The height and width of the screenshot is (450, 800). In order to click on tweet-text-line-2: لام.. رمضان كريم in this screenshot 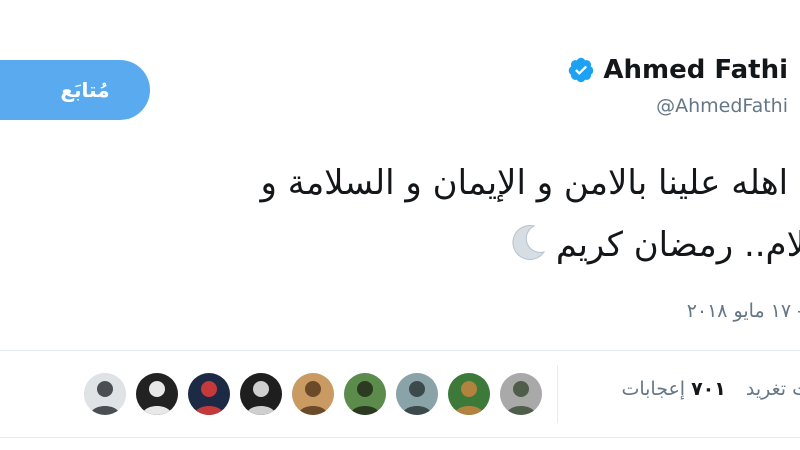, I will do `click(530, 245)`.